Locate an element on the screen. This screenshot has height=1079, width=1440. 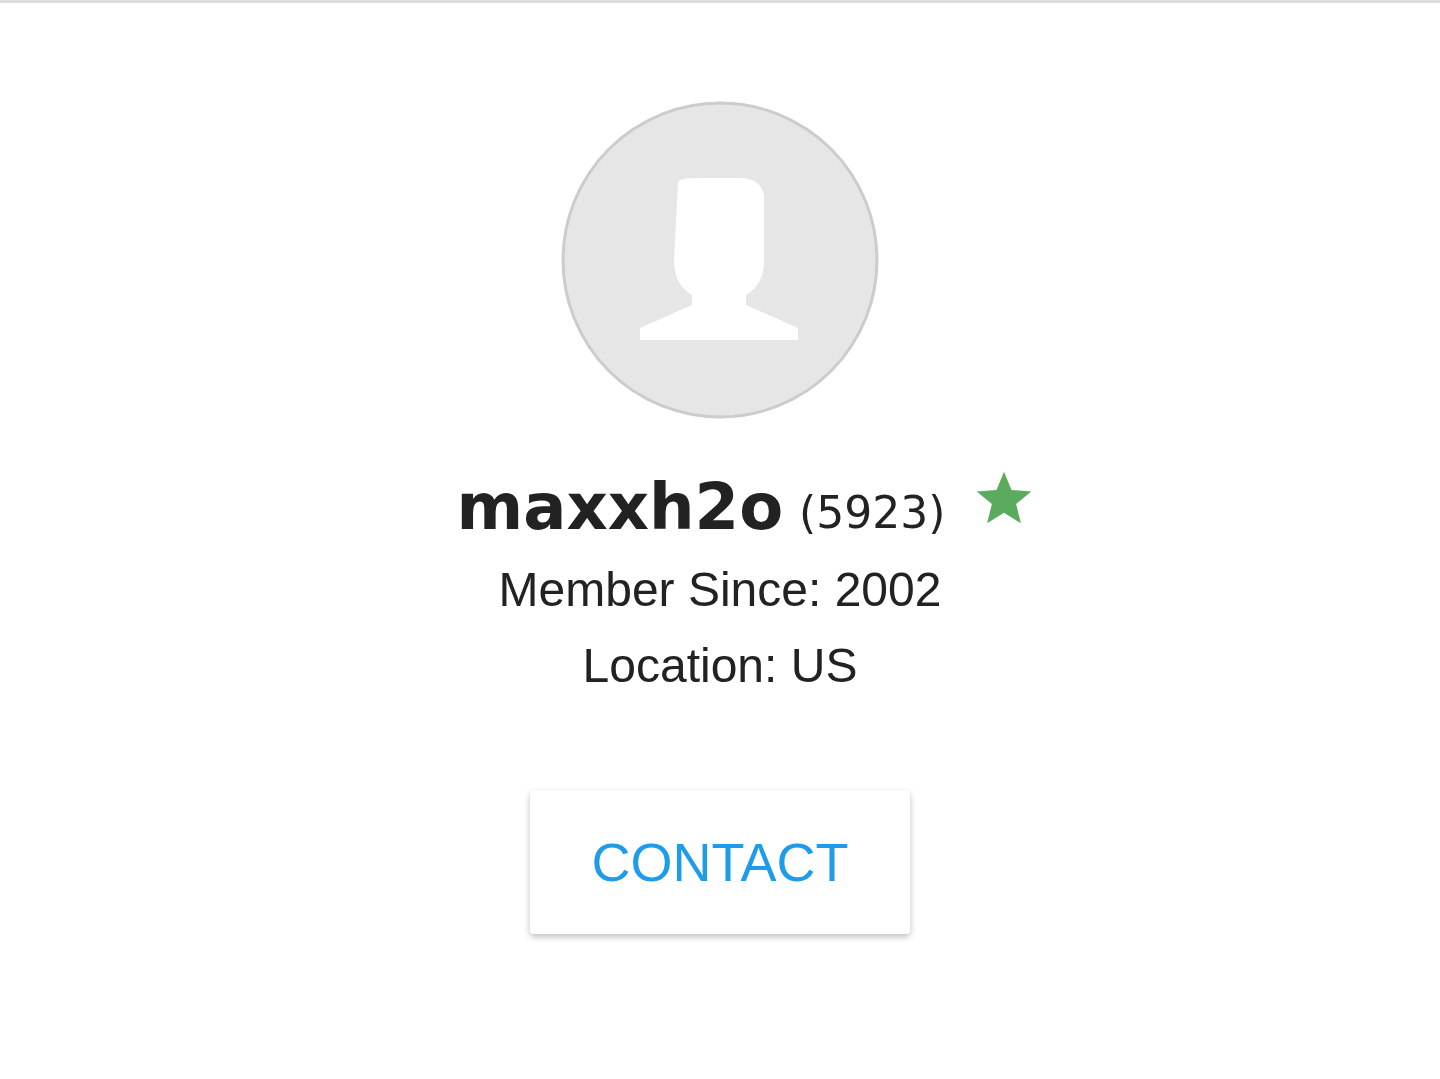
member-since: Member Since: 2002 is located at coordinates (720, 590).